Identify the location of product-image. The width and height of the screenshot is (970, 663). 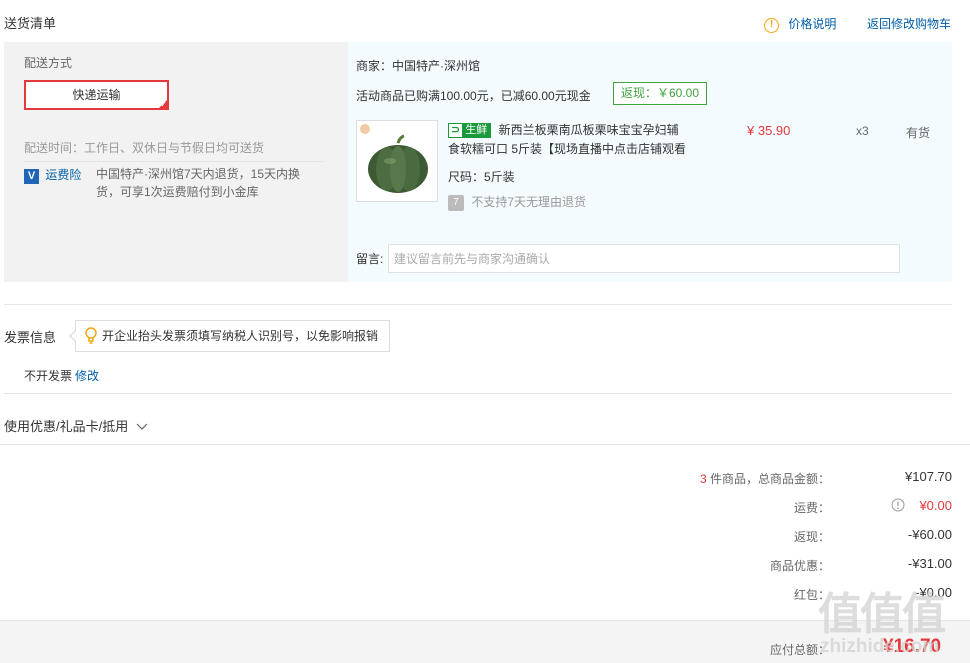
(397, 161).